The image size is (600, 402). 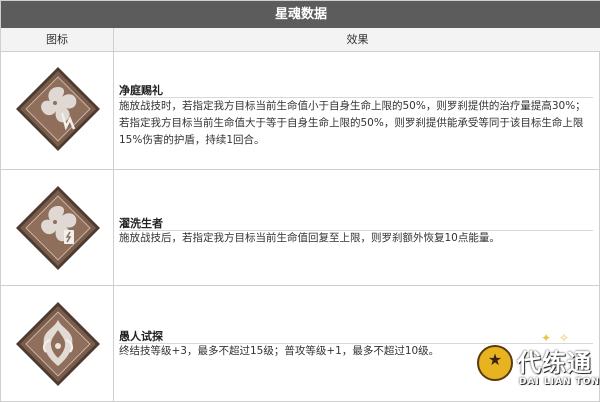 I want to click on effect-name: 愚人试探, so click(x=141, y=336).